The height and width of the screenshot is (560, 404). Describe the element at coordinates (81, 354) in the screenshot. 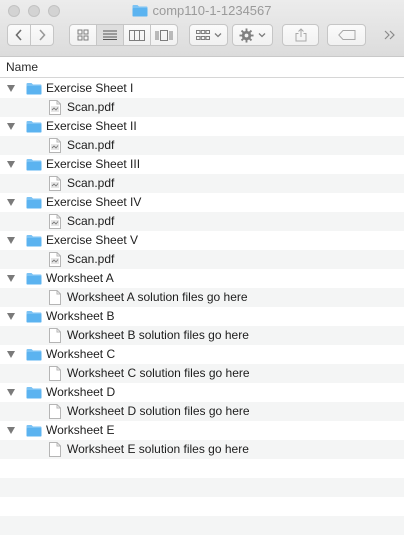

I see `folder-name: Worksheet C` at that location.